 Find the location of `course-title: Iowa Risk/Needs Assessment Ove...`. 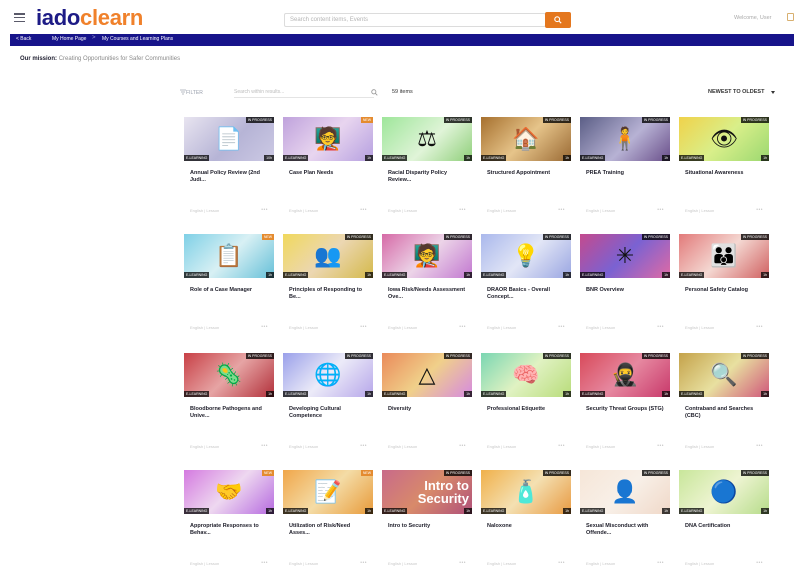

course-title: Iowa Risk/Needs Assessment Ove... is located at coordinates (427, 293).